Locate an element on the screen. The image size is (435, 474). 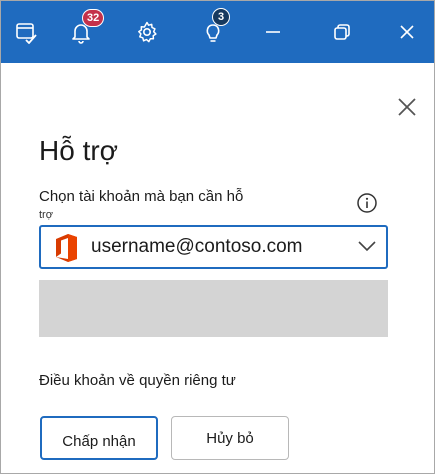
accept-button: Chấp nhận is located at coordinates (99, 438).